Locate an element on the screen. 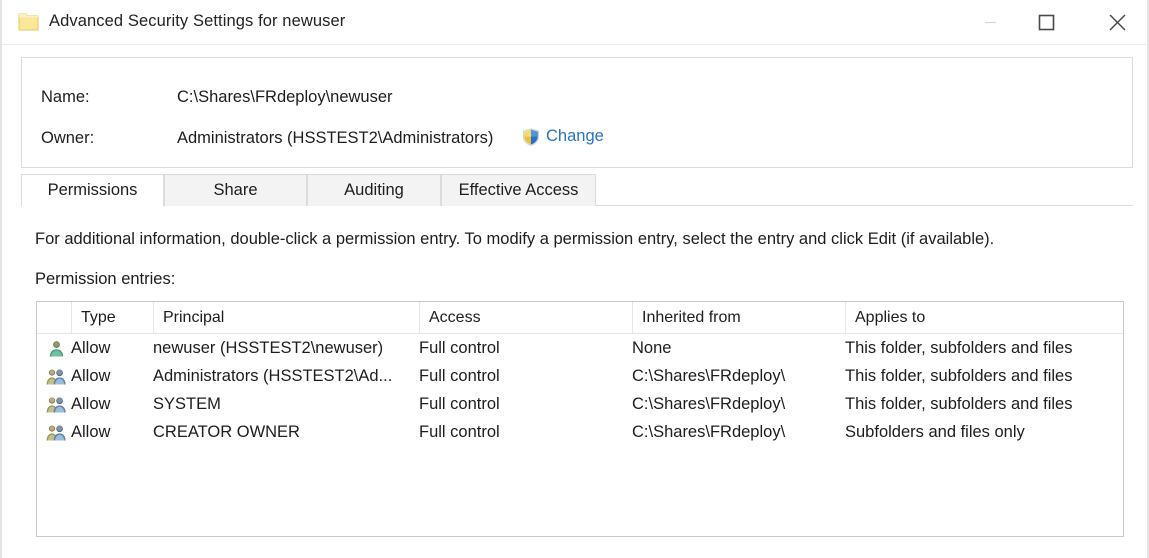 This screenshot has width=1149, height=558. tab-permissions: Permissions is located at coordinates (92, 190).